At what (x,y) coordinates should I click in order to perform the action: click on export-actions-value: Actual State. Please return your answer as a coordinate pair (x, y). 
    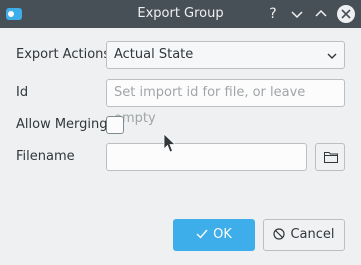
    Looking at the image, I should click on (154, 54).